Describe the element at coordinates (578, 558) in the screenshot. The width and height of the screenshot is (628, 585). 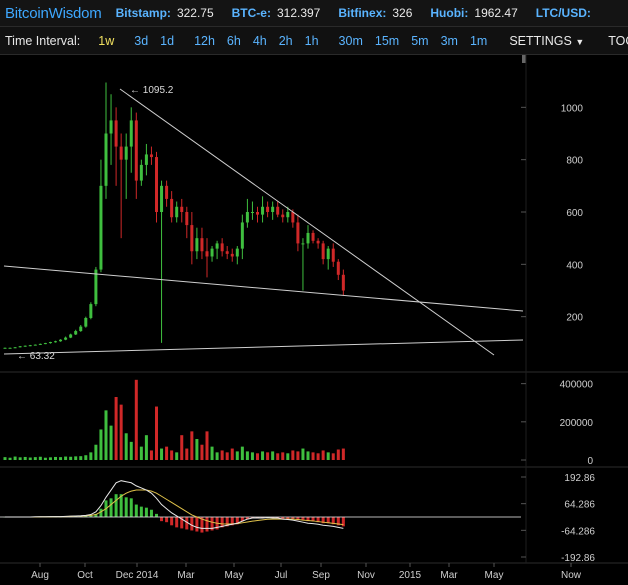
I see `macd-tick-label: -192.86` at that location.